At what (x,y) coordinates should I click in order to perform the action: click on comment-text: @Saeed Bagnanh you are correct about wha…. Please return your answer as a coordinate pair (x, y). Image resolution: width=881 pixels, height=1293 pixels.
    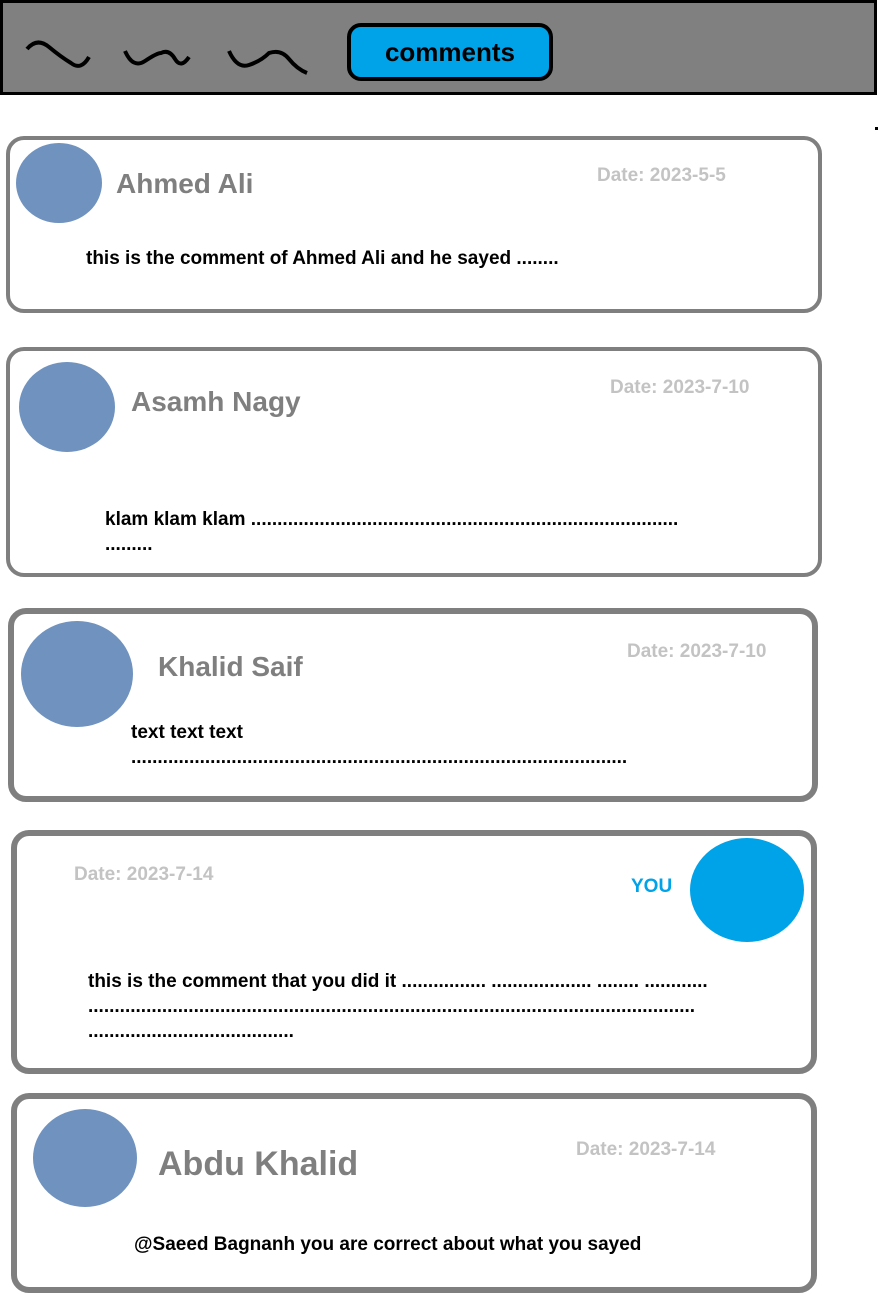
    Looking at the image, I should click on (388, 1244).